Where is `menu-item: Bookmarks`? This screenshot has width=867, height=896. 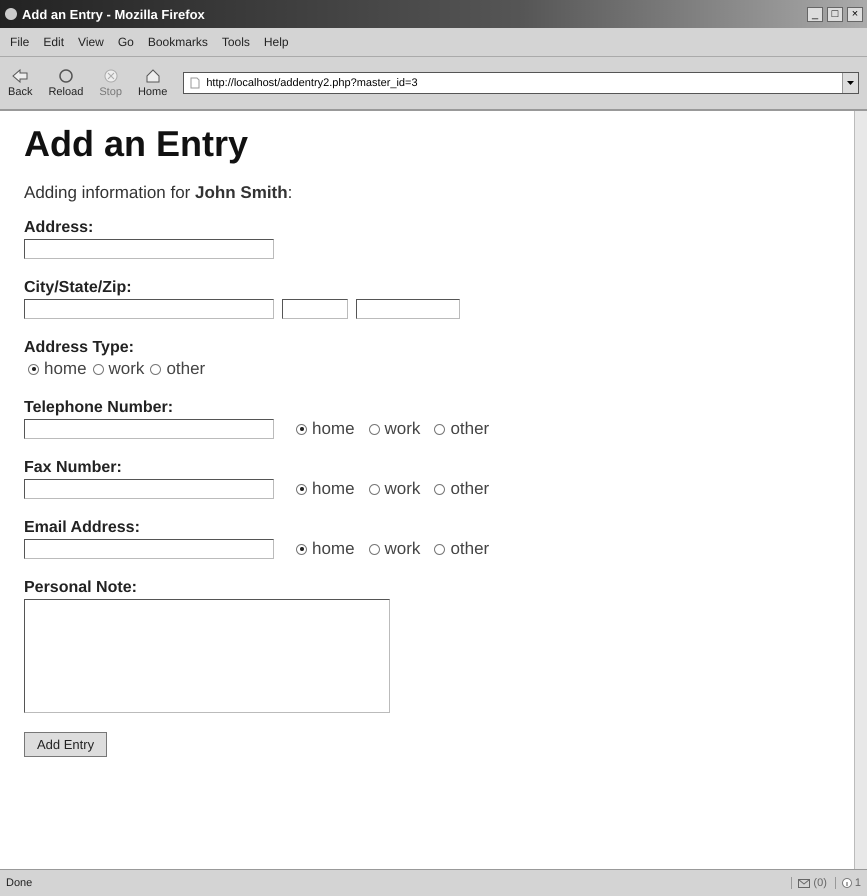
menu-item: Bookmarks is located at coordinates (178, 42).